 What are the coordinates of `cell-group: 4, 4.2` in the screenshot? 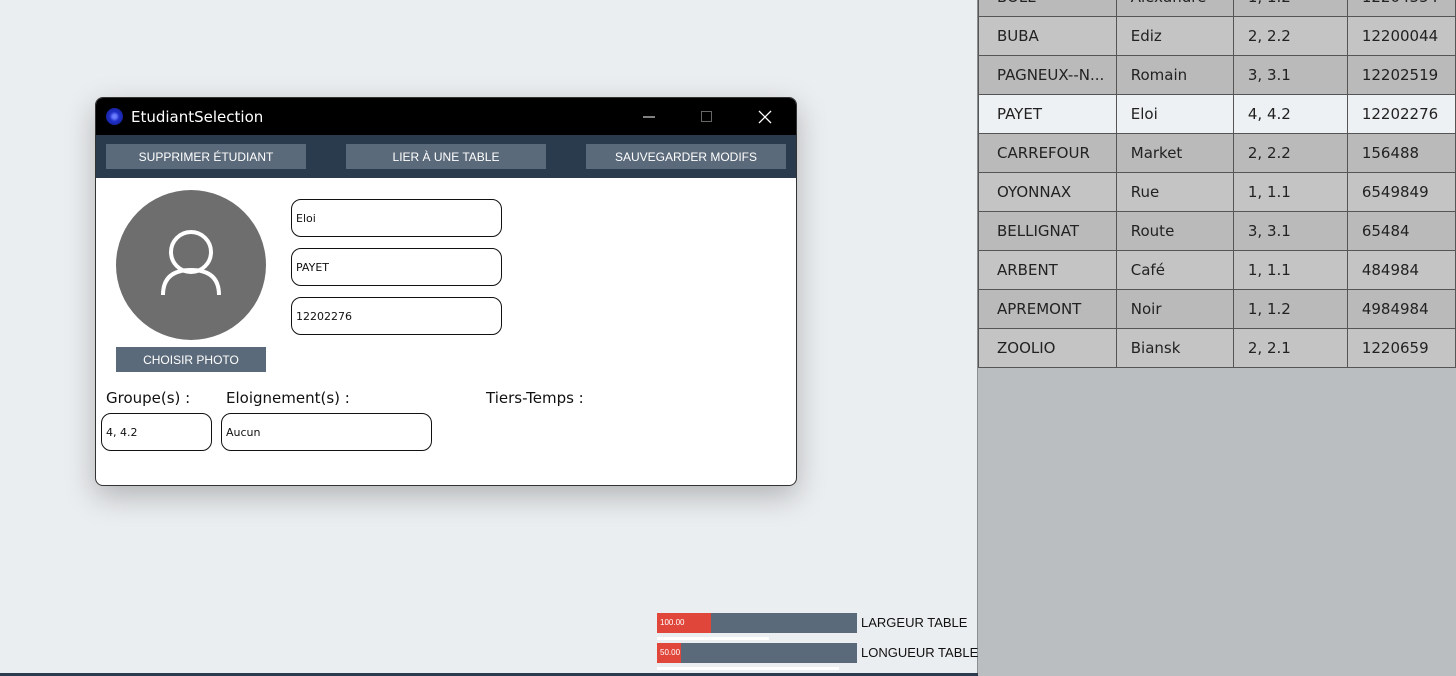 It's located at (1290, 114).